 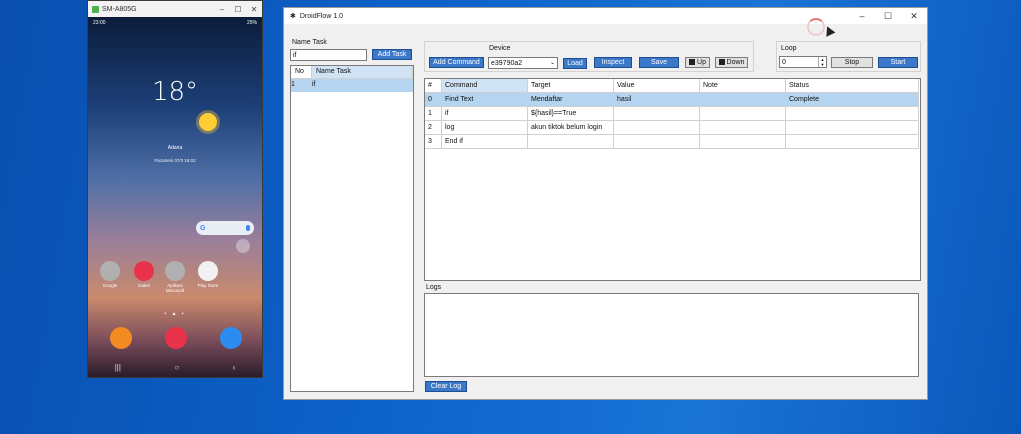 I want to click on add-task-button: Add Task, so click(x=392, y=54).